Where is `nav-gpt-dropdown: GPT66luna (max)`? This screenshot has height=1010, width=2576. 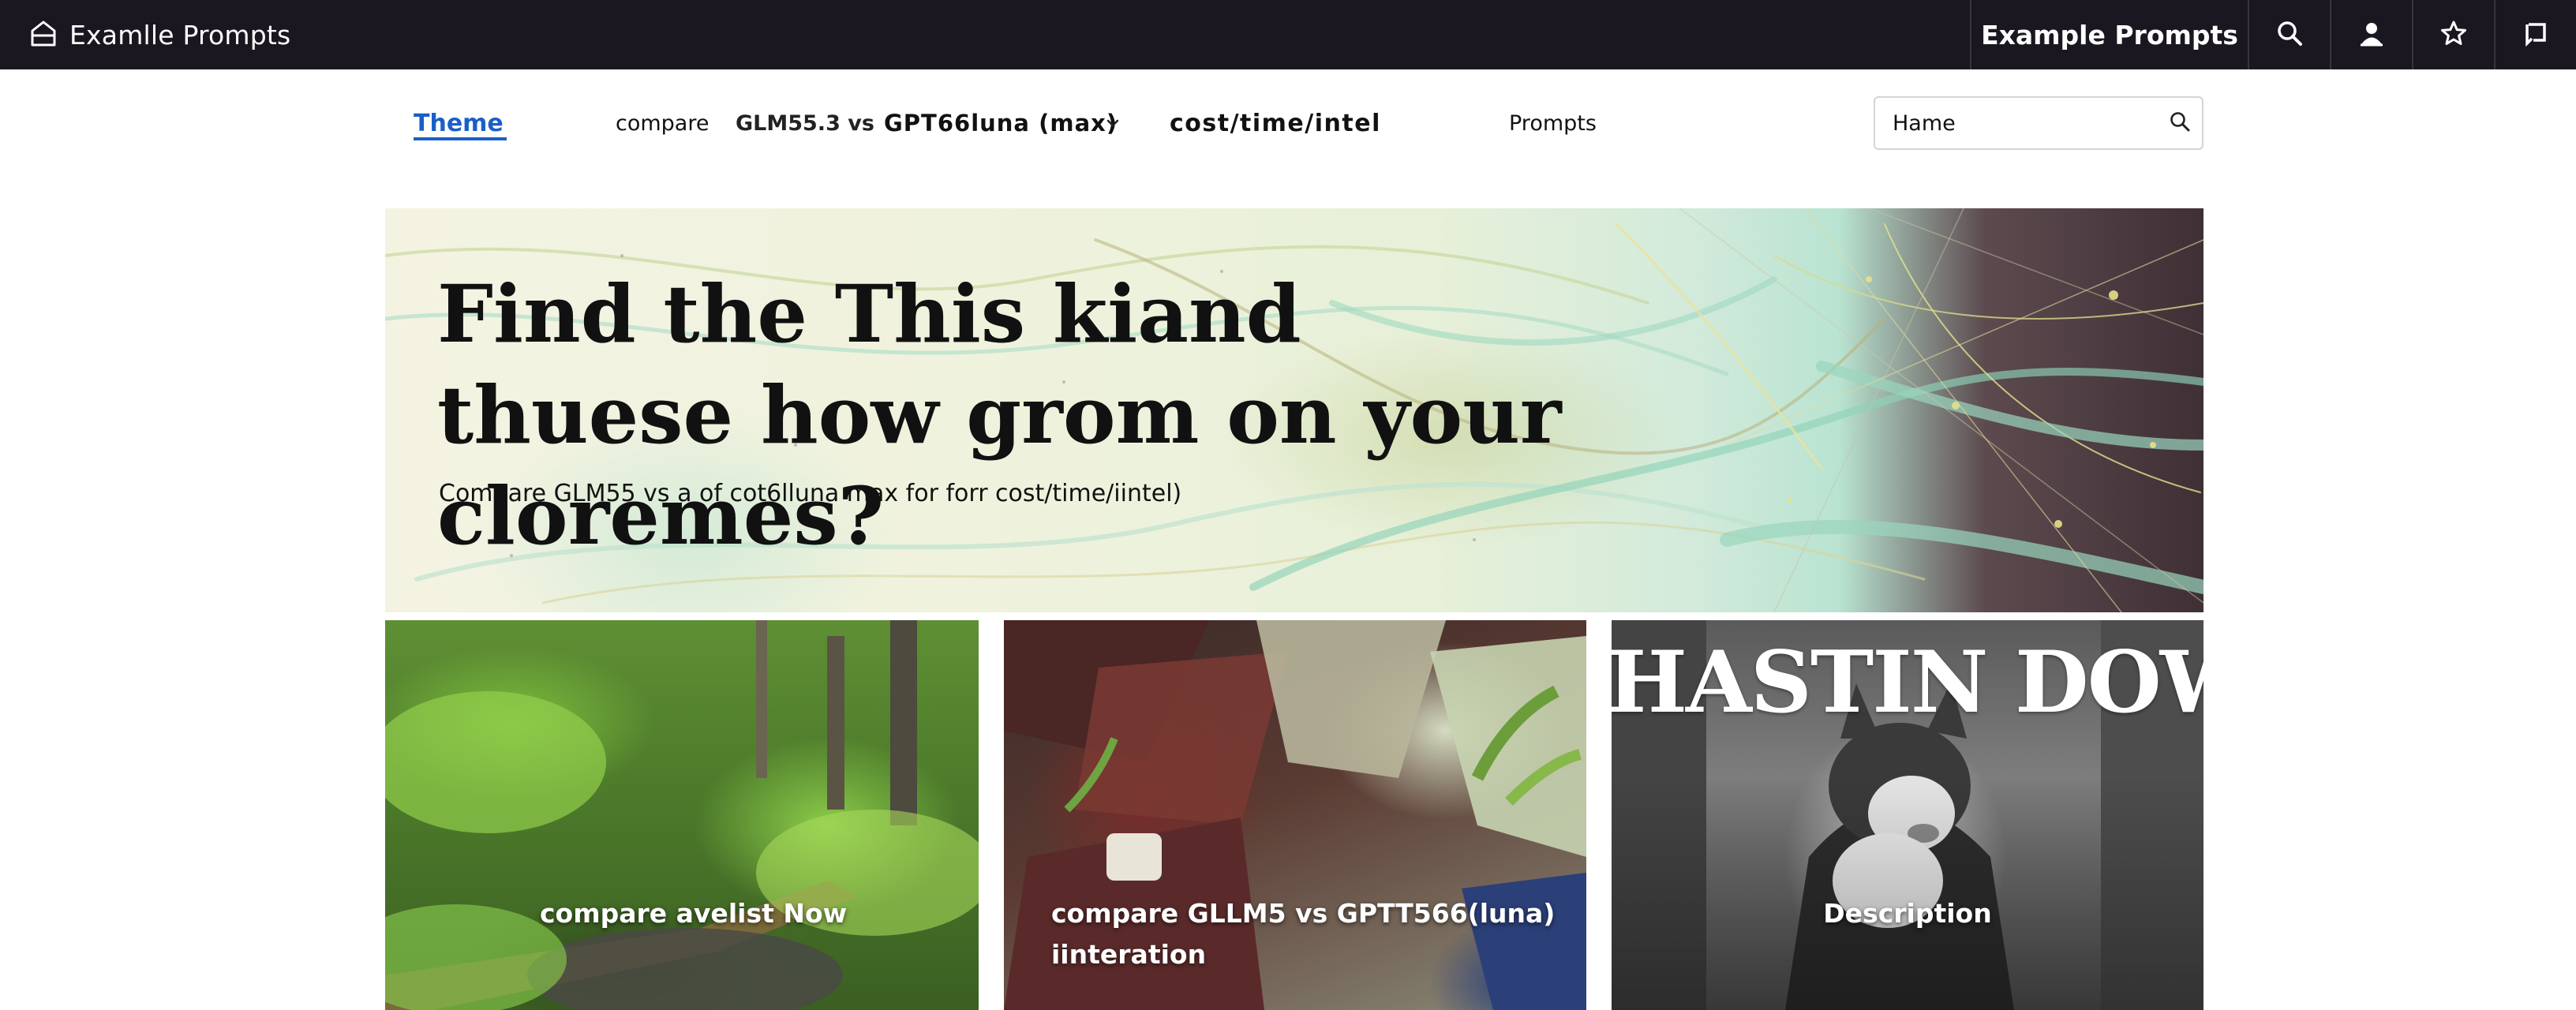 nav-gpt-dropdown: GPT66luna (max) is located at coordinates (1001, 123).